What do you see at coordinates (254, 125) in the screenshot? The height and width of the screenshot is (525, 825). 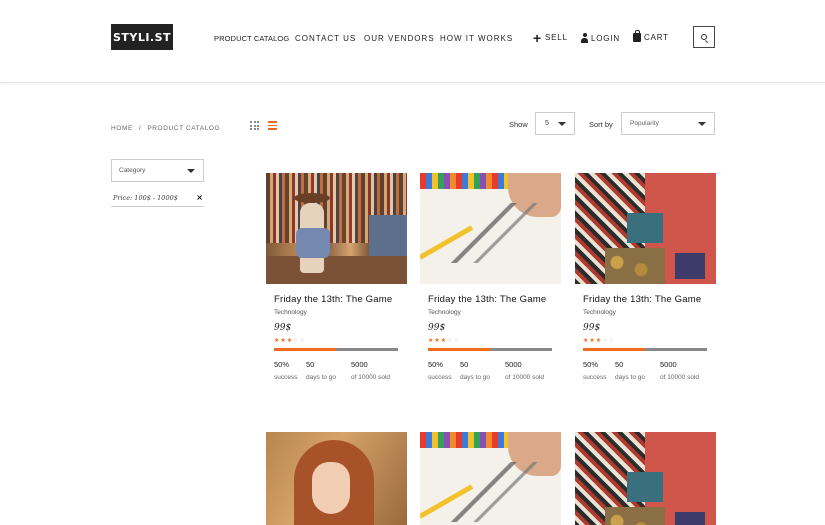 I see `grid-view-icon` at bounding box center [254, 125].